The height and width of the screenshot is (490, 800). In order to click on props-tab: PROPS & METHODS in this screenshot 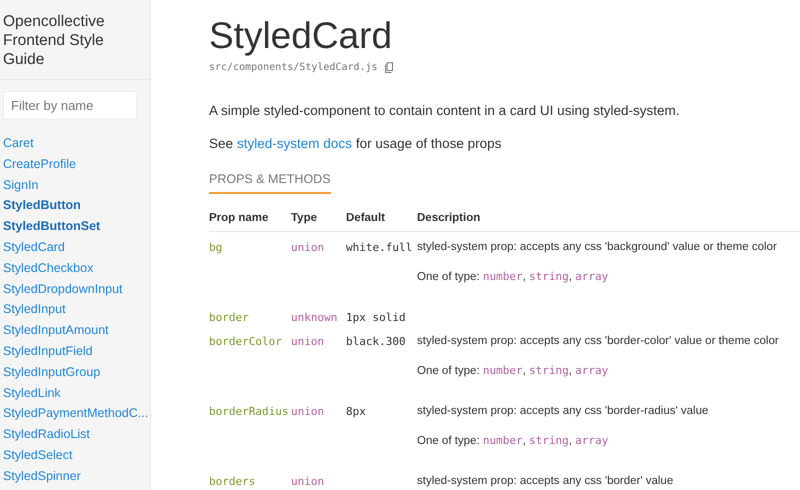, I will do `click(270, 183)`.